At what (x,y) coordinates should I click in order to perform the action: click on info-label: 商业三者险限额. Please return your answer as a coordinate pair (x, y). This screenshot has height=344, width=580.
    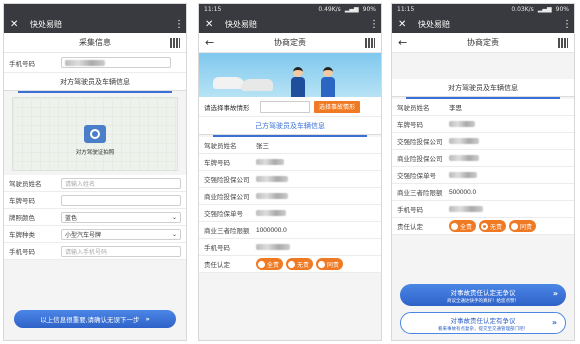
    Looking at the image, I should click on (420, 193).